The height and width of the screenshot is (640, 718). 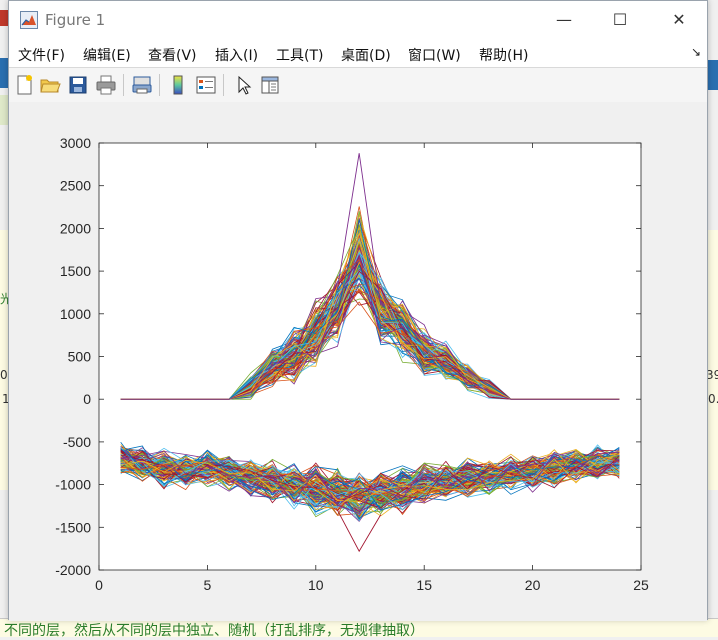 I want to click on background-editor-edge, so click(x=713, y=360).